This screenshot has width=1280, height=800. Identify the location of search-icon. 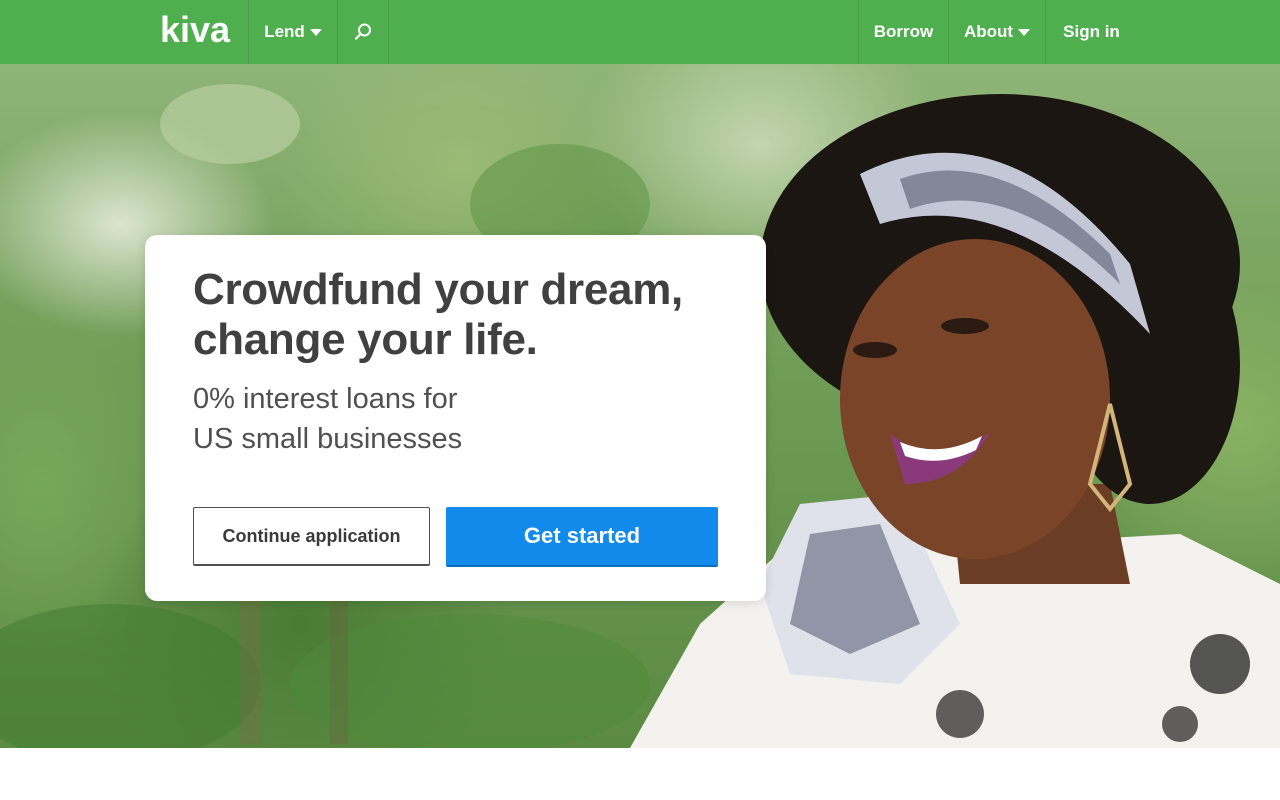
(362, 31).